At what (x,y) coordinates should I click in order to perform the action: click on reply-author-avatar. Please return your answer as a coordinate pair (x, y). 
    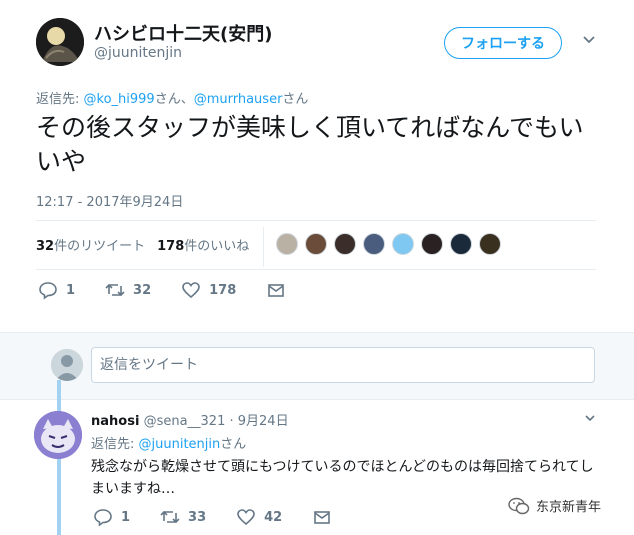
    Looking at the image, I should click on (58, 435).